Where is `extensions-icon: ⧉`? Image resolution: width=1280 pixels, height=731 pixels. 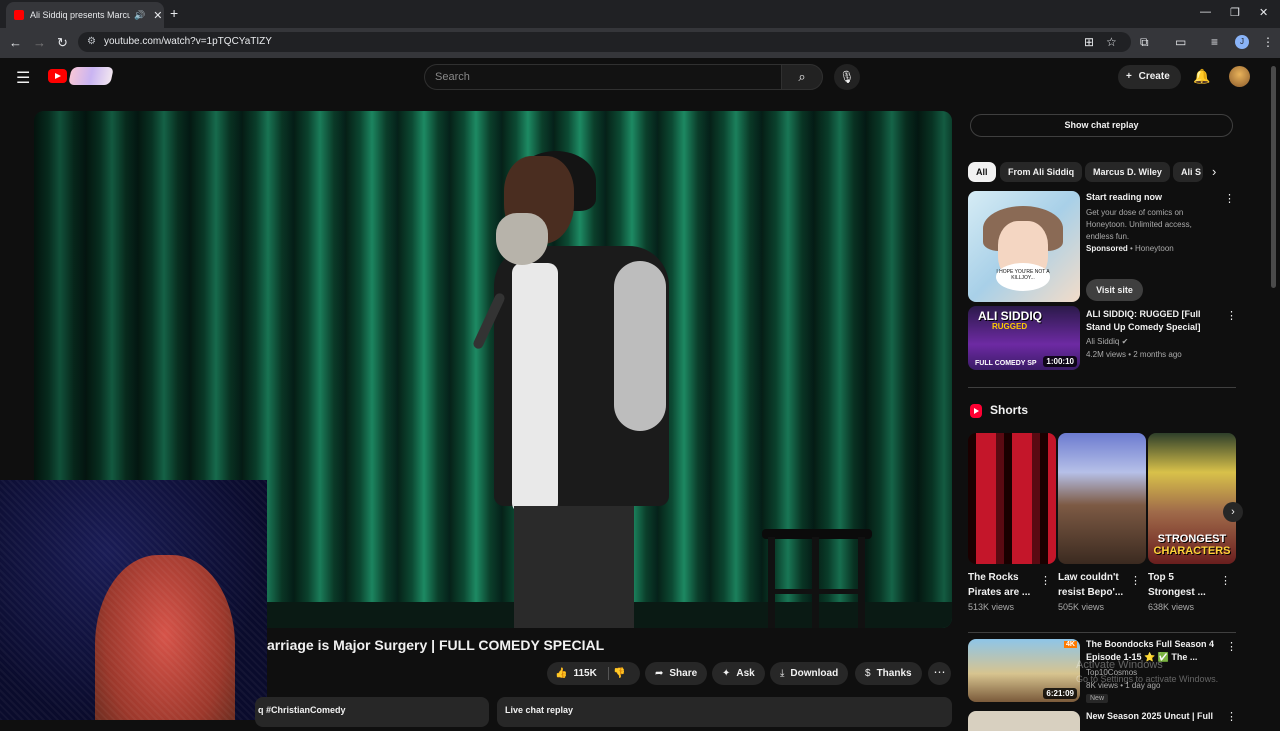
extensions-icon: ⧉ is located at coordinates (1144, 42).